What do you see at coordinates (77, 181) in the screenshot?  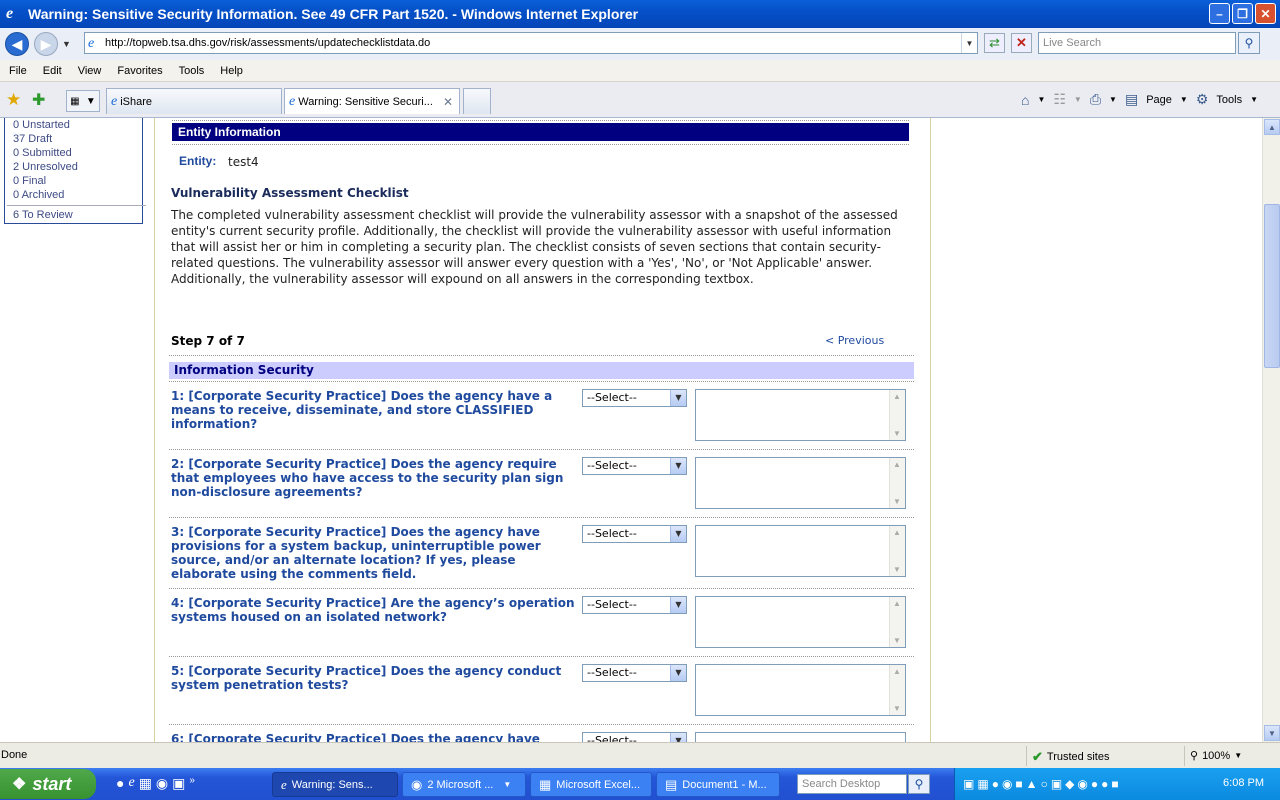 I see `status-link-final: 0 Final` at bounding box center [77, 181].